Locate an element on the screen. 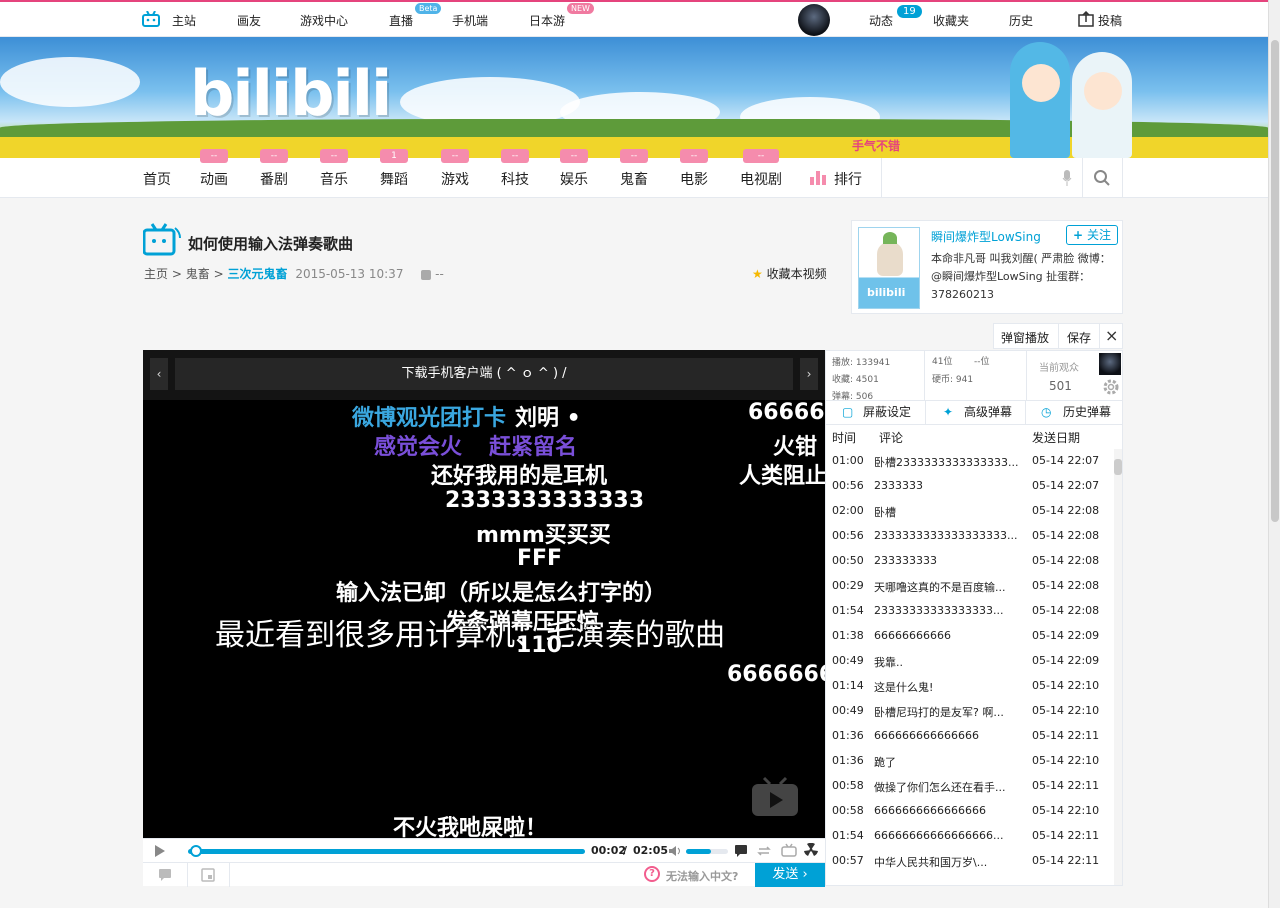 This screenshot has height=908, width=1280. nav-rank-link: 排行 is located at coordinates (848, 179).